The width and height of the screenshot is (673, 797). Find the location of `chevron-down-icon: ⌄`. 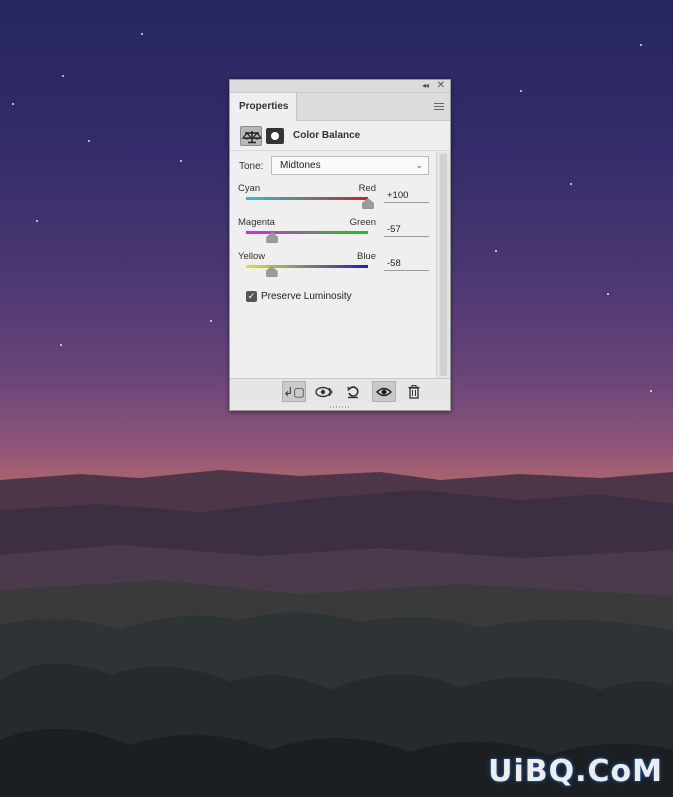

chevron-down-icon: ⌄ is located at coordinates (419, 165).